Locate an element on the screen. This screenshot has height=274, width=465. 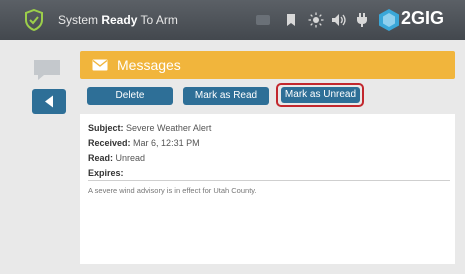
back-button is located at coordinates (49, 101).